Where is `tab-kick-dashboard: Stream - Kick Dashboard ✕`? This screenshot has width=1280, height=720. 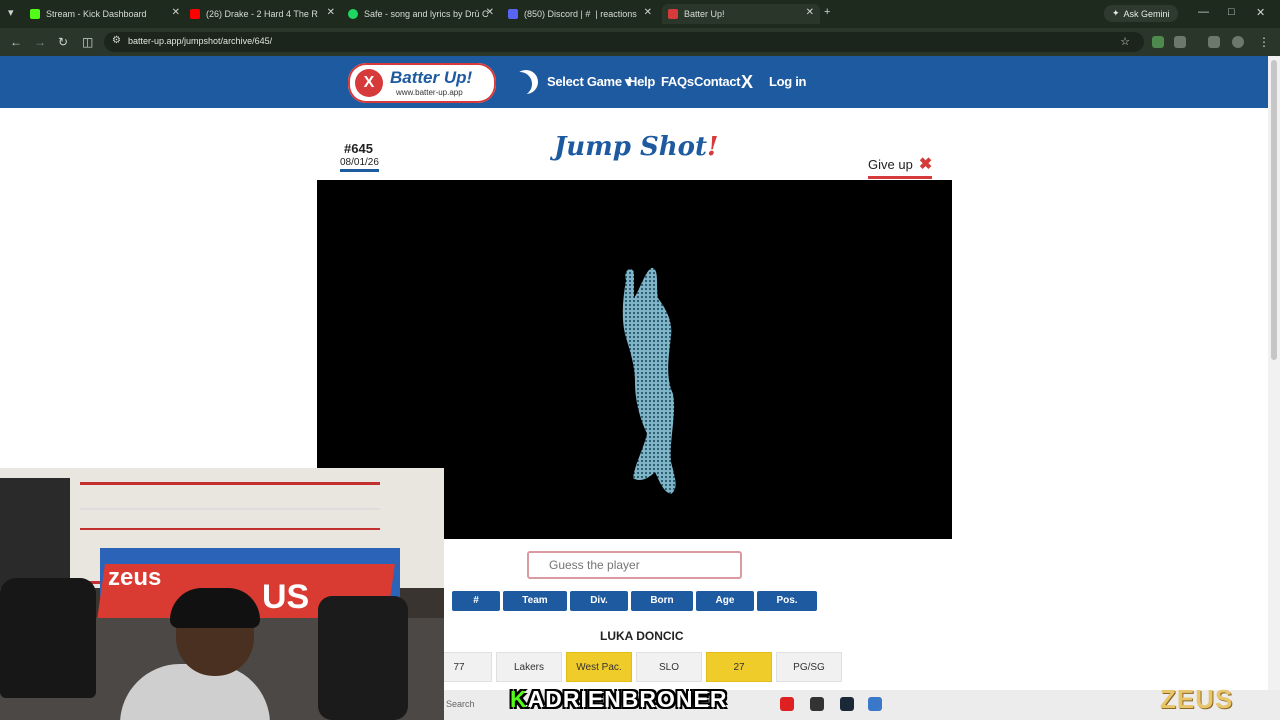
tab-kick-dashboard: Stream - Kick Dashboard ✕ is located at coordinates (105, 14).